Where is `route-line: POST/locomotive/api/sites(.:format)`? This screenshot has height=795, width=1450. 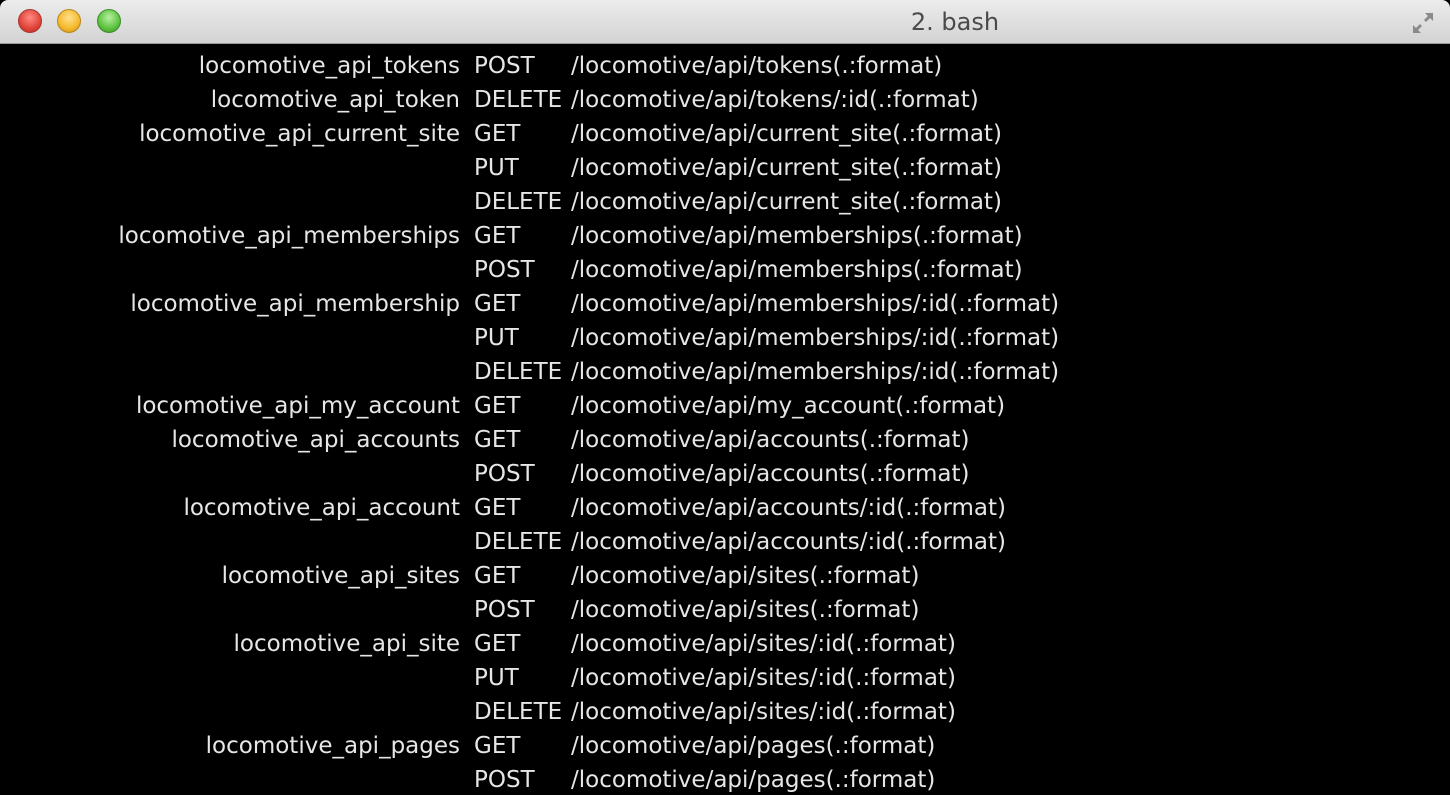 route-line: POST/locomotive/api/sites(.:format) is located at coordinates (725, 610).